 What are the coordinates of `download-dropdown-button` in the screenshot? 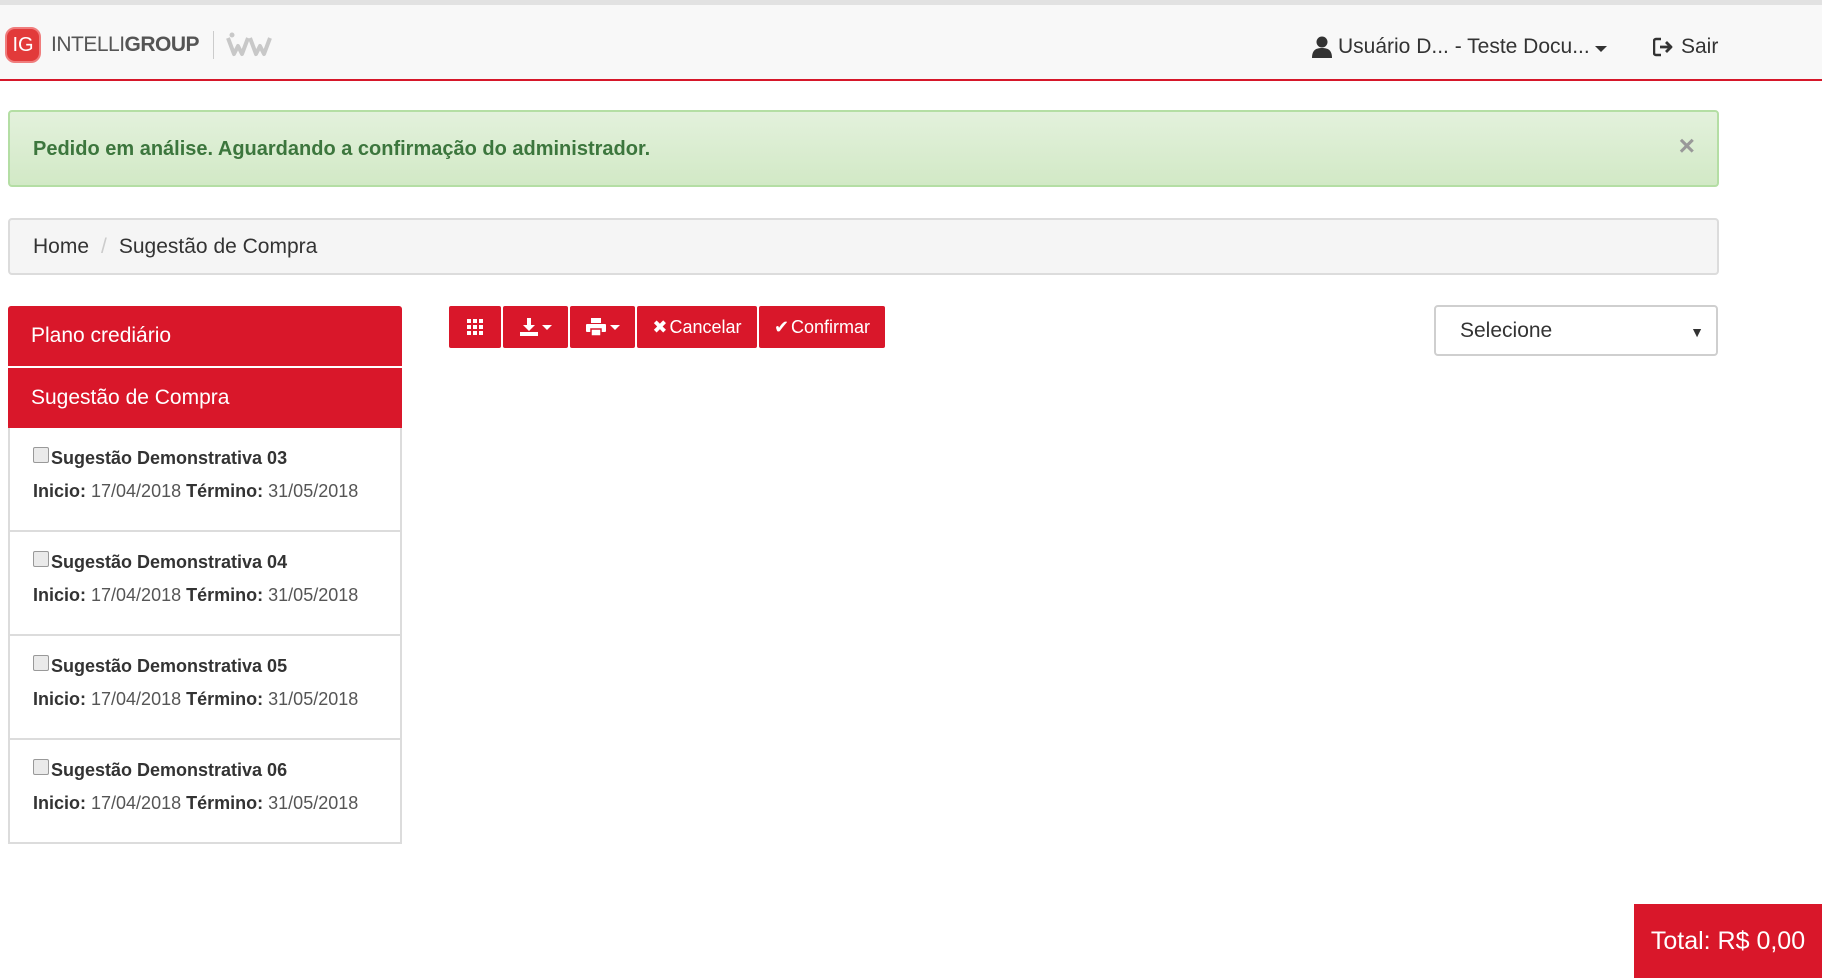 It's located at (535, 327).